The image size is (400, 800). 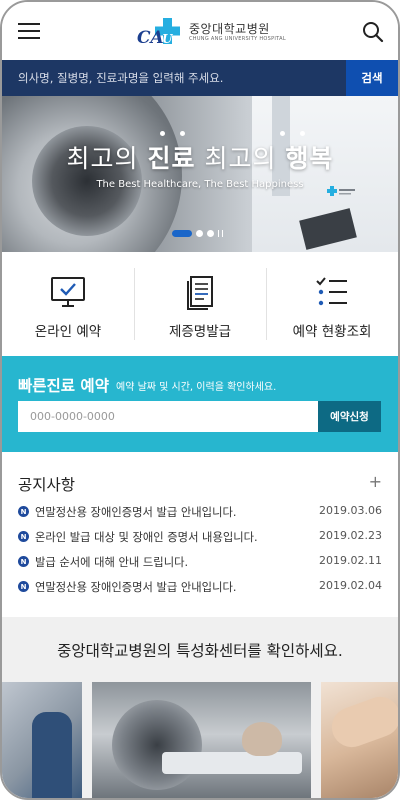 What do you see at coordinates (157, 745) in the screenshot?
I see `ct-scanner-image` at bounding box center [157, 745].